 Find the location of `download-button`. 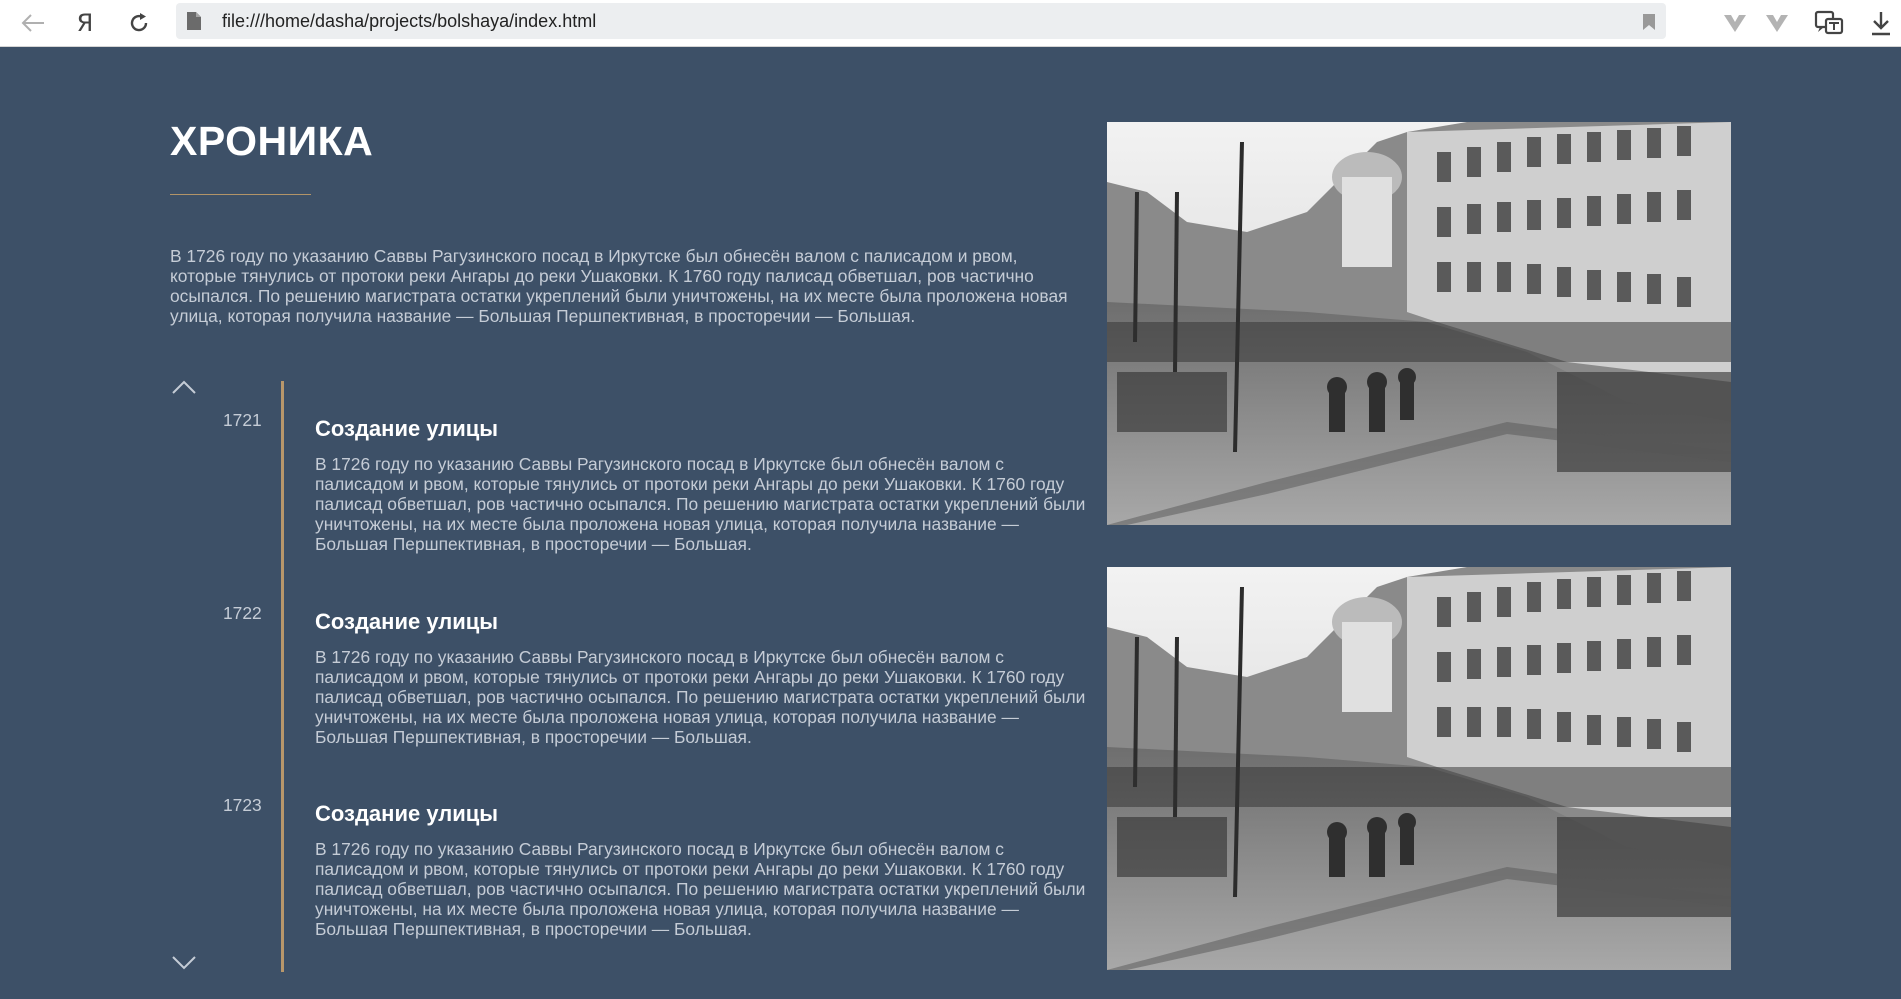

download-button is located at coordinates (1881, 23).